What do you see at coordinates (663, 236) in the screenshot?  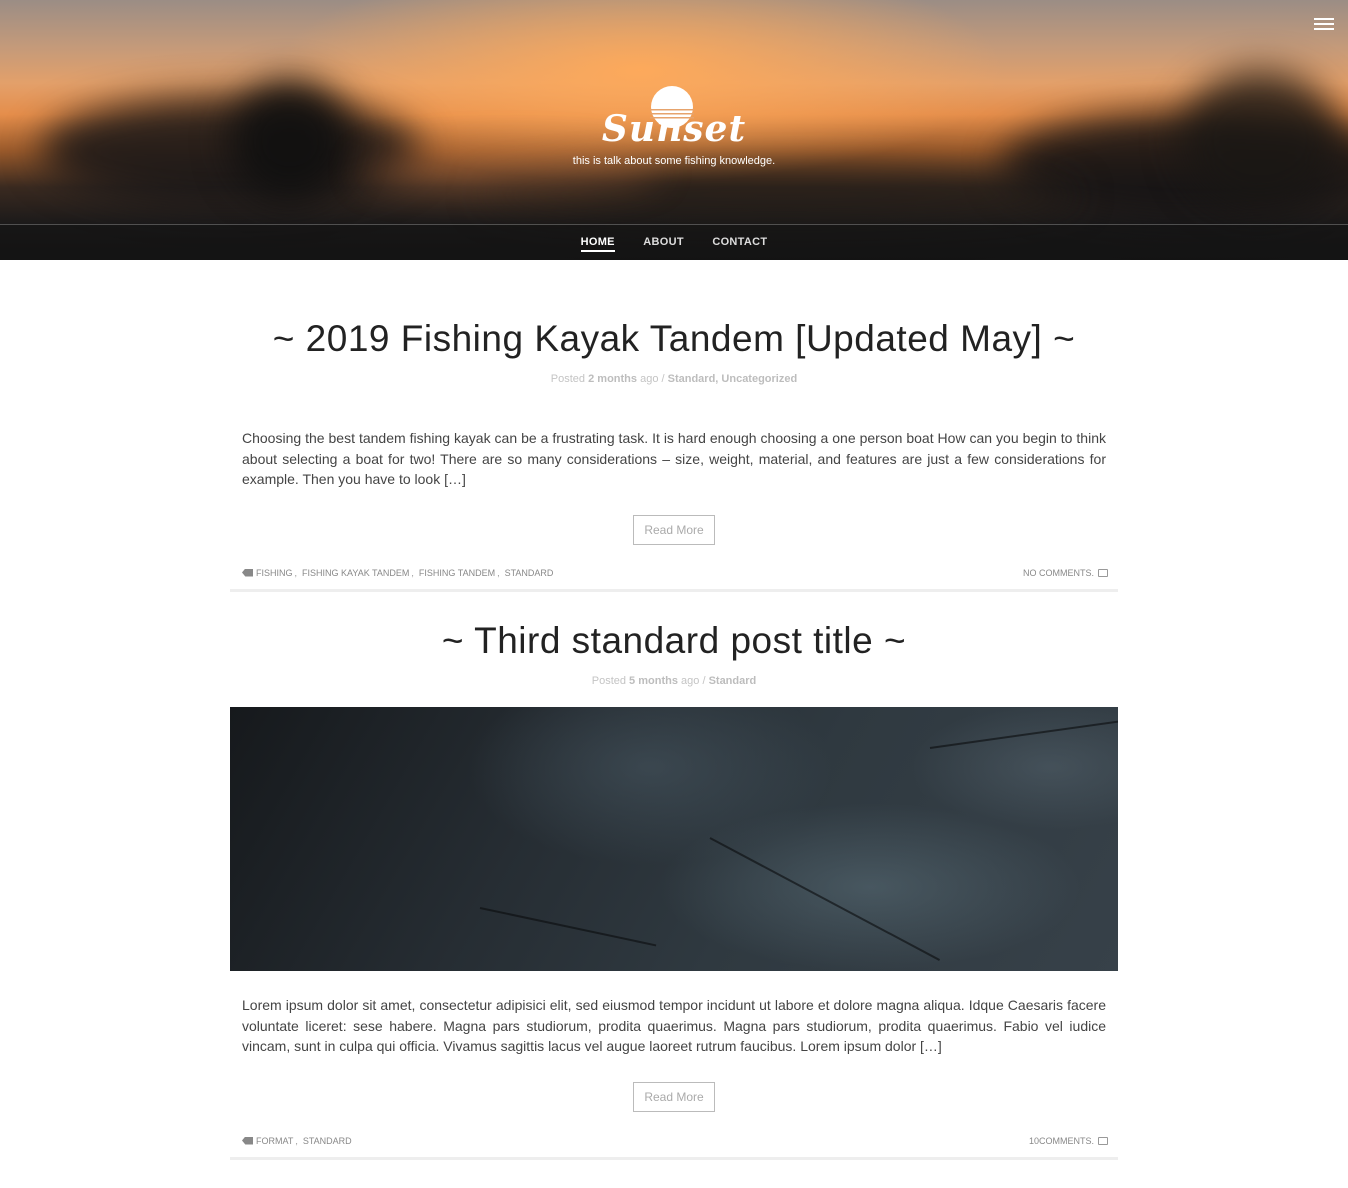 I see `nav-item-about: ABOUT` at bounding box center [663, 236].